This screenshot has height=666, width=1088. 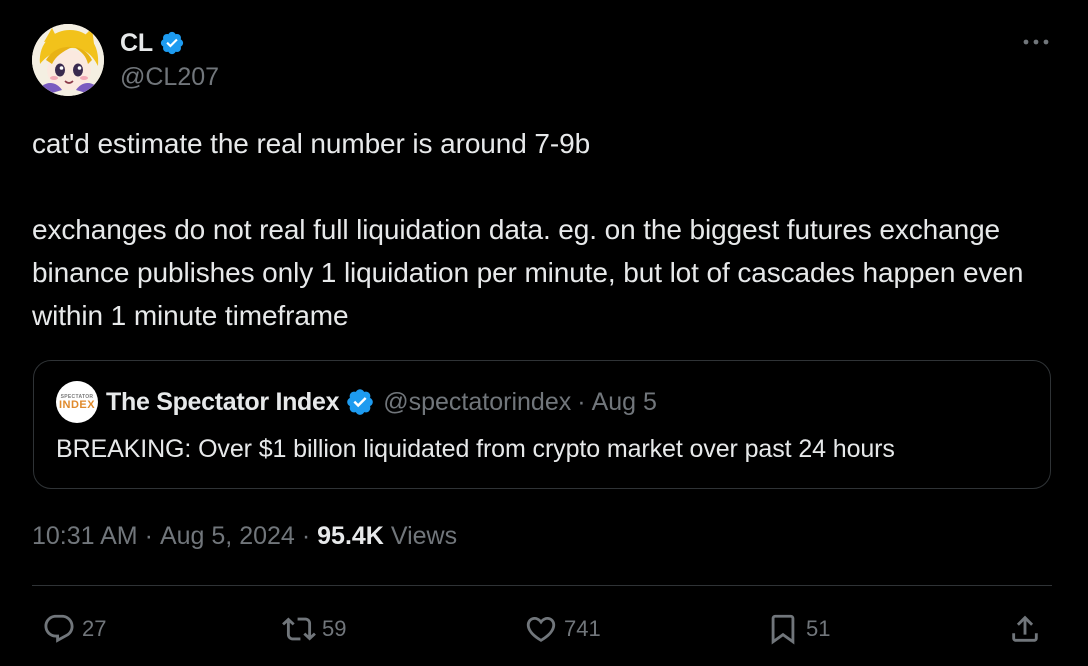 I want to click on more-options-button, so click(x=1036, y=42).